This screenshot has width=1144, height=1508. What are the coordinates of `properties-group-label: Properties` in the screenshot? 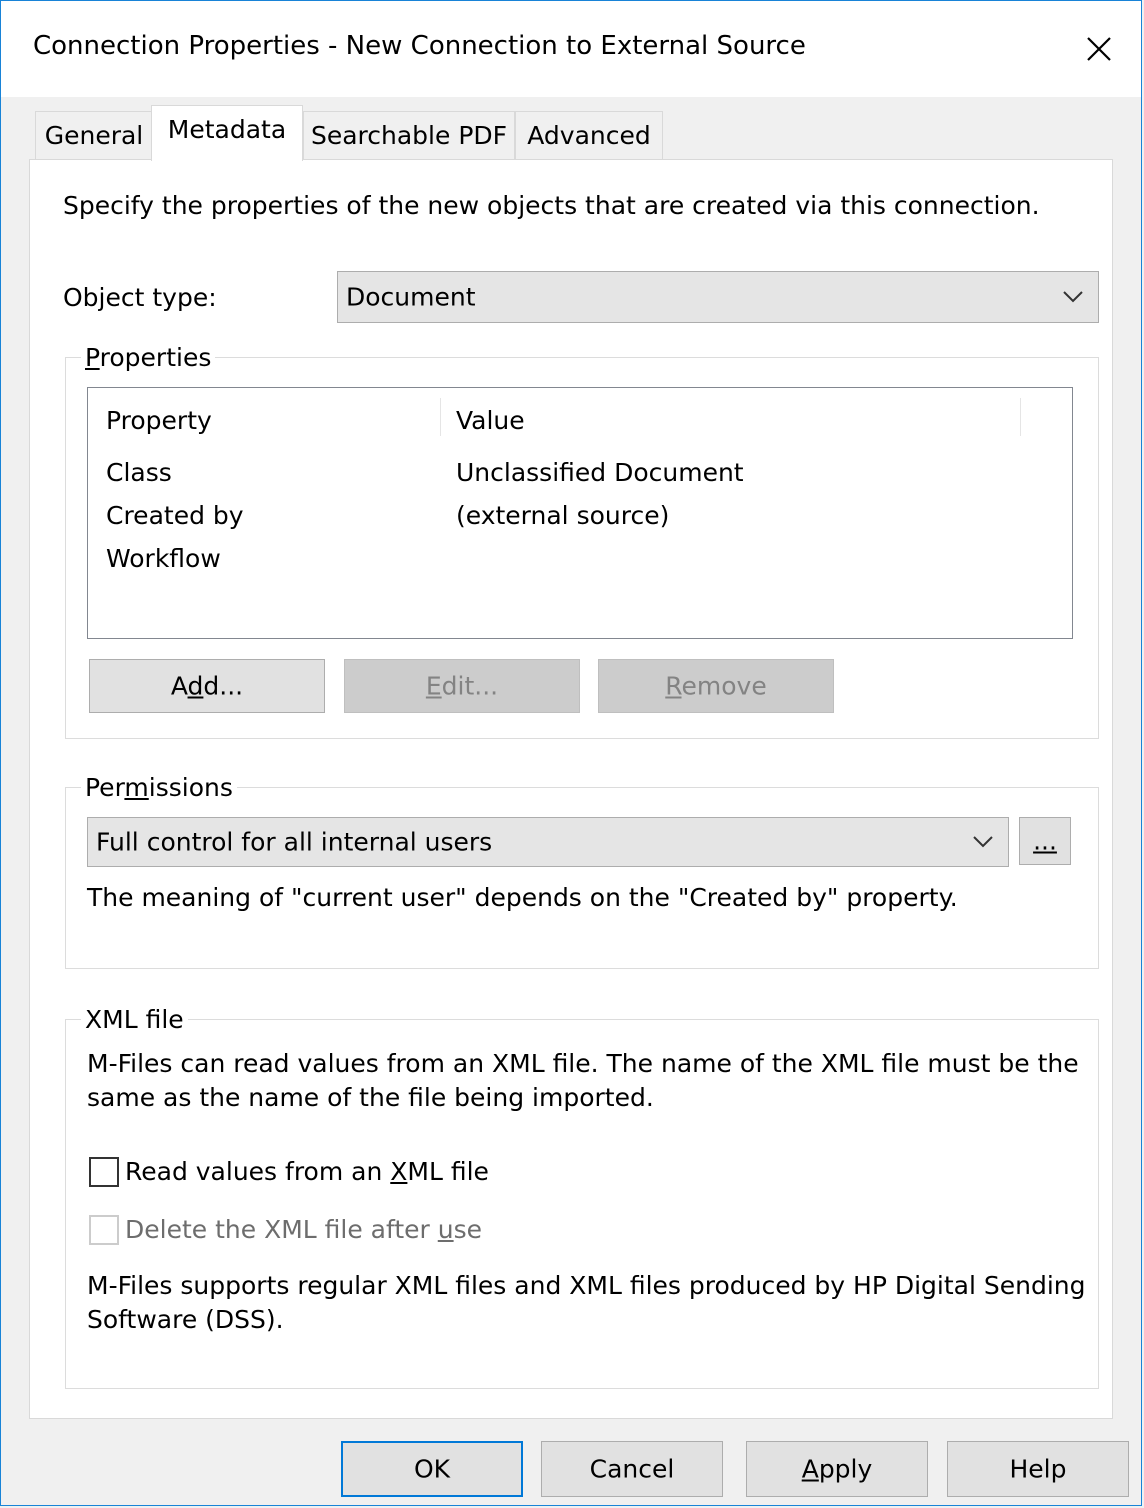 It's located at (148, 357).